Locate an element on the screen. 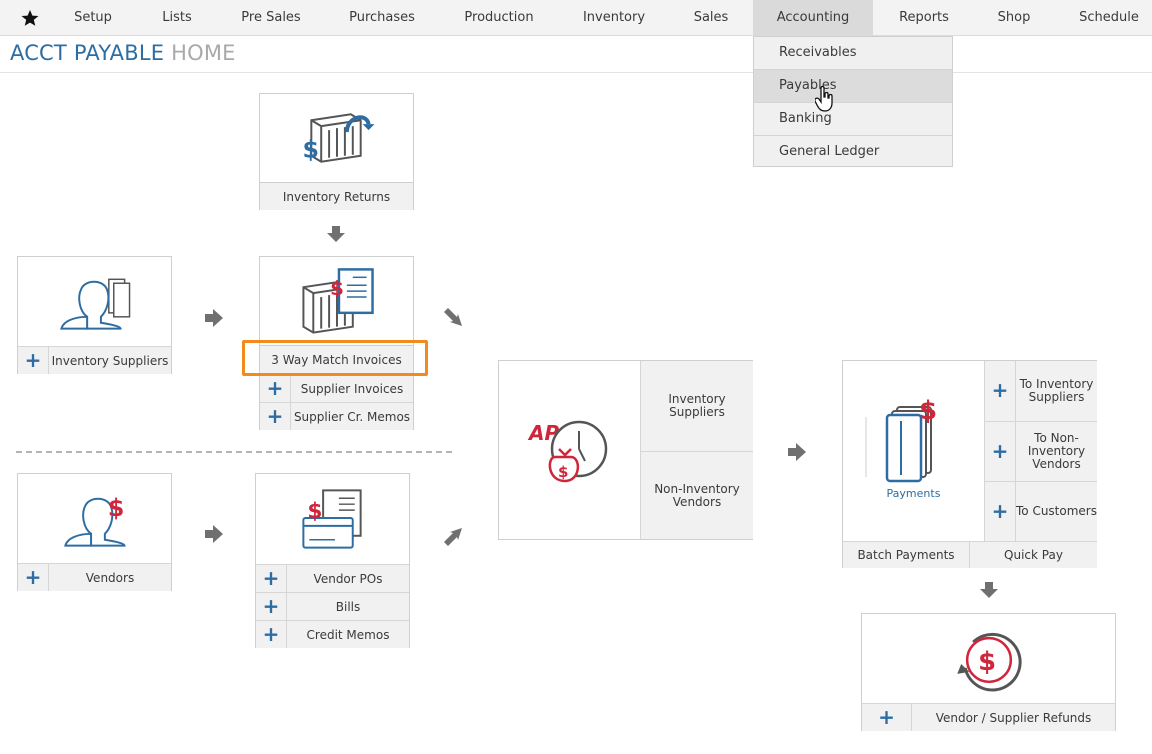 The width and height of the screenshot is (1152, 754). hand-cursor-icon is located at coordinates (824, 99).